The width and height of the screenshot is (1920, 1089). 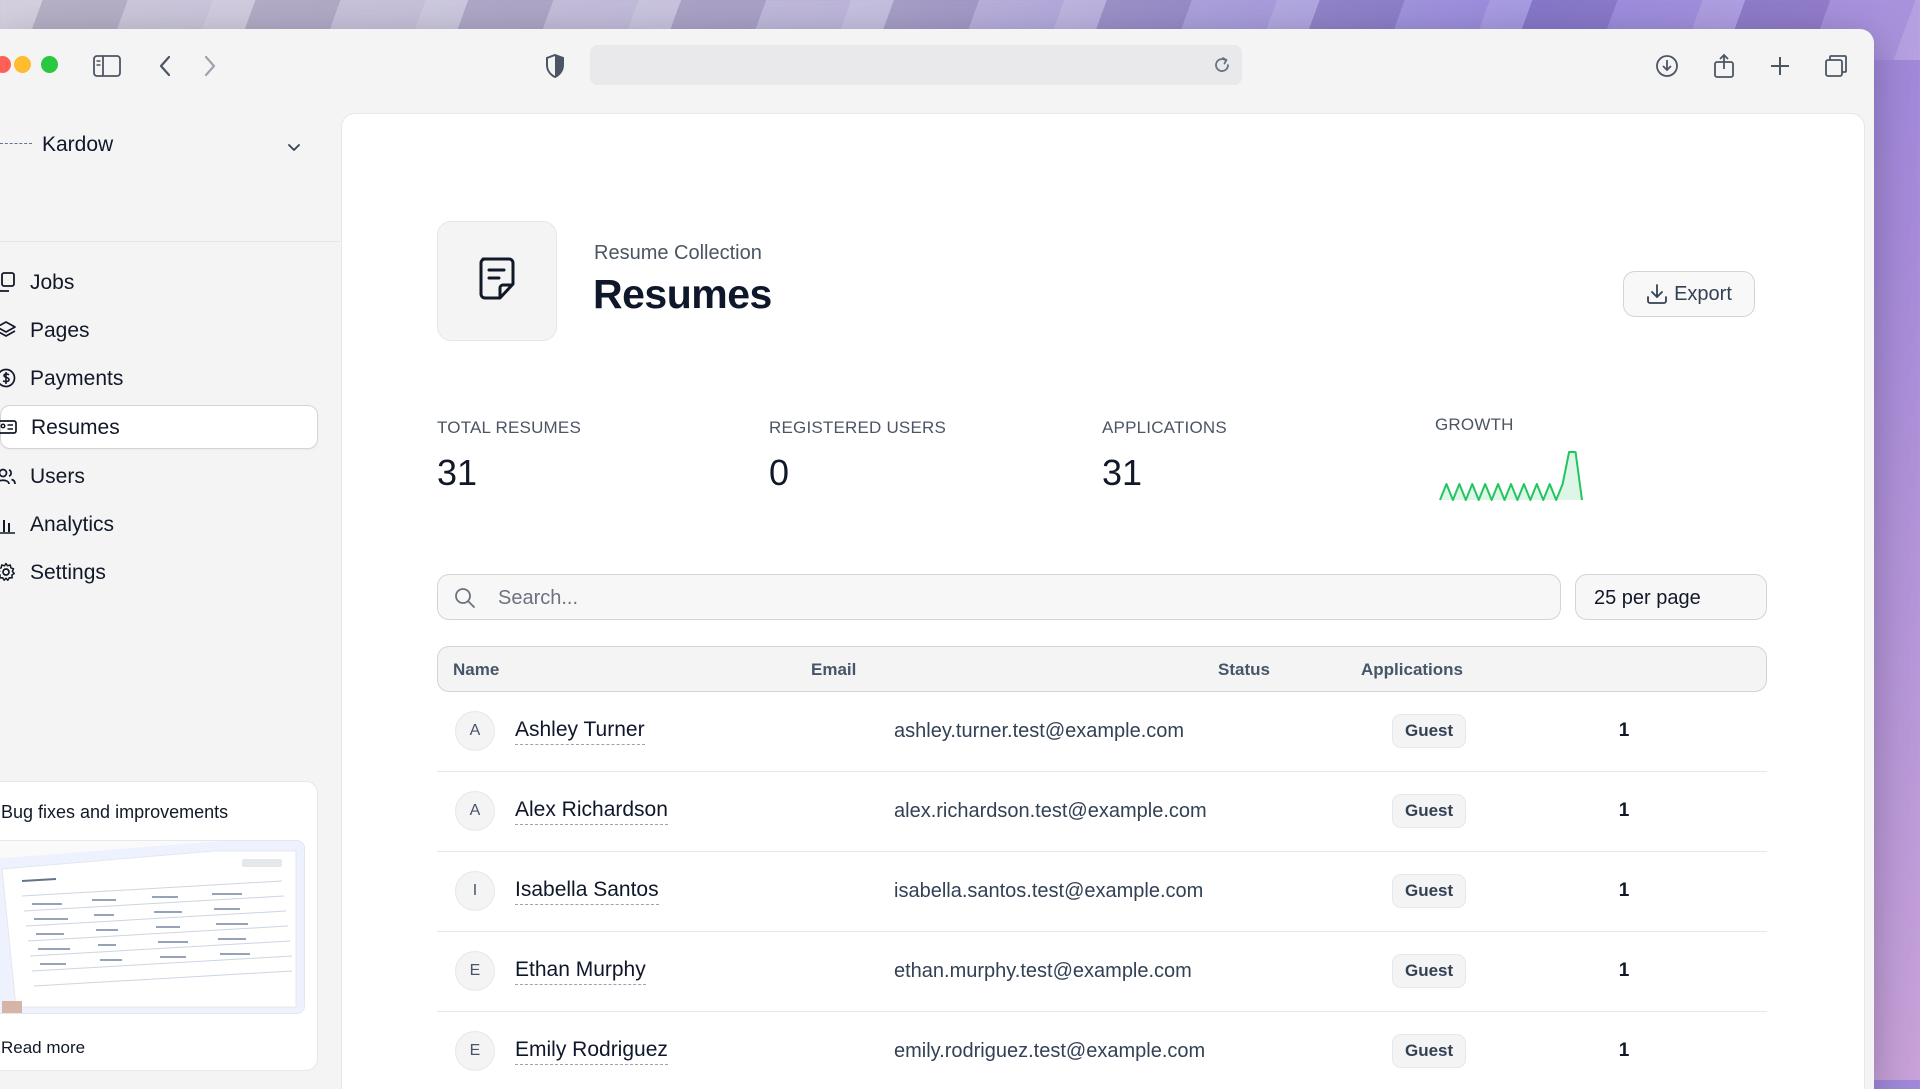 I want to click on minimize-window-button, so click(x=22, y=64).